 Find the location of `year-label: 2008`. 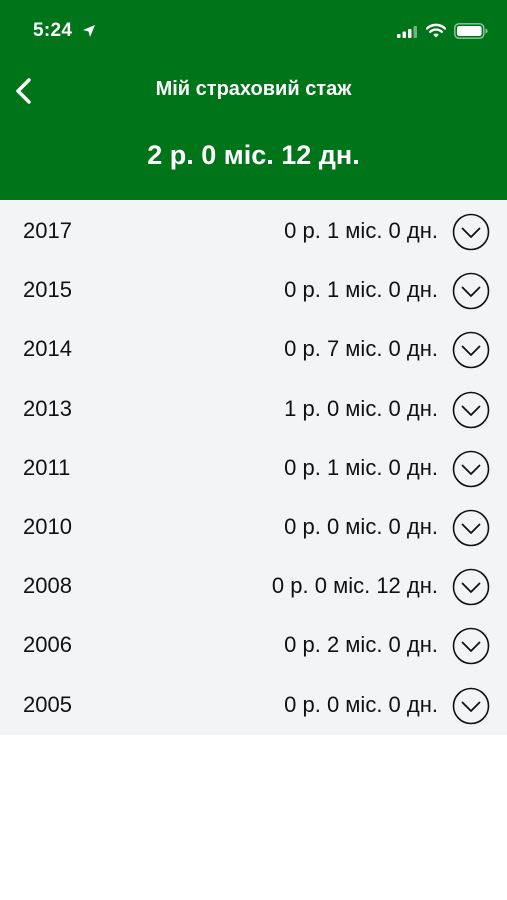

year-label: 2008 is located at coordinates (47, 586).